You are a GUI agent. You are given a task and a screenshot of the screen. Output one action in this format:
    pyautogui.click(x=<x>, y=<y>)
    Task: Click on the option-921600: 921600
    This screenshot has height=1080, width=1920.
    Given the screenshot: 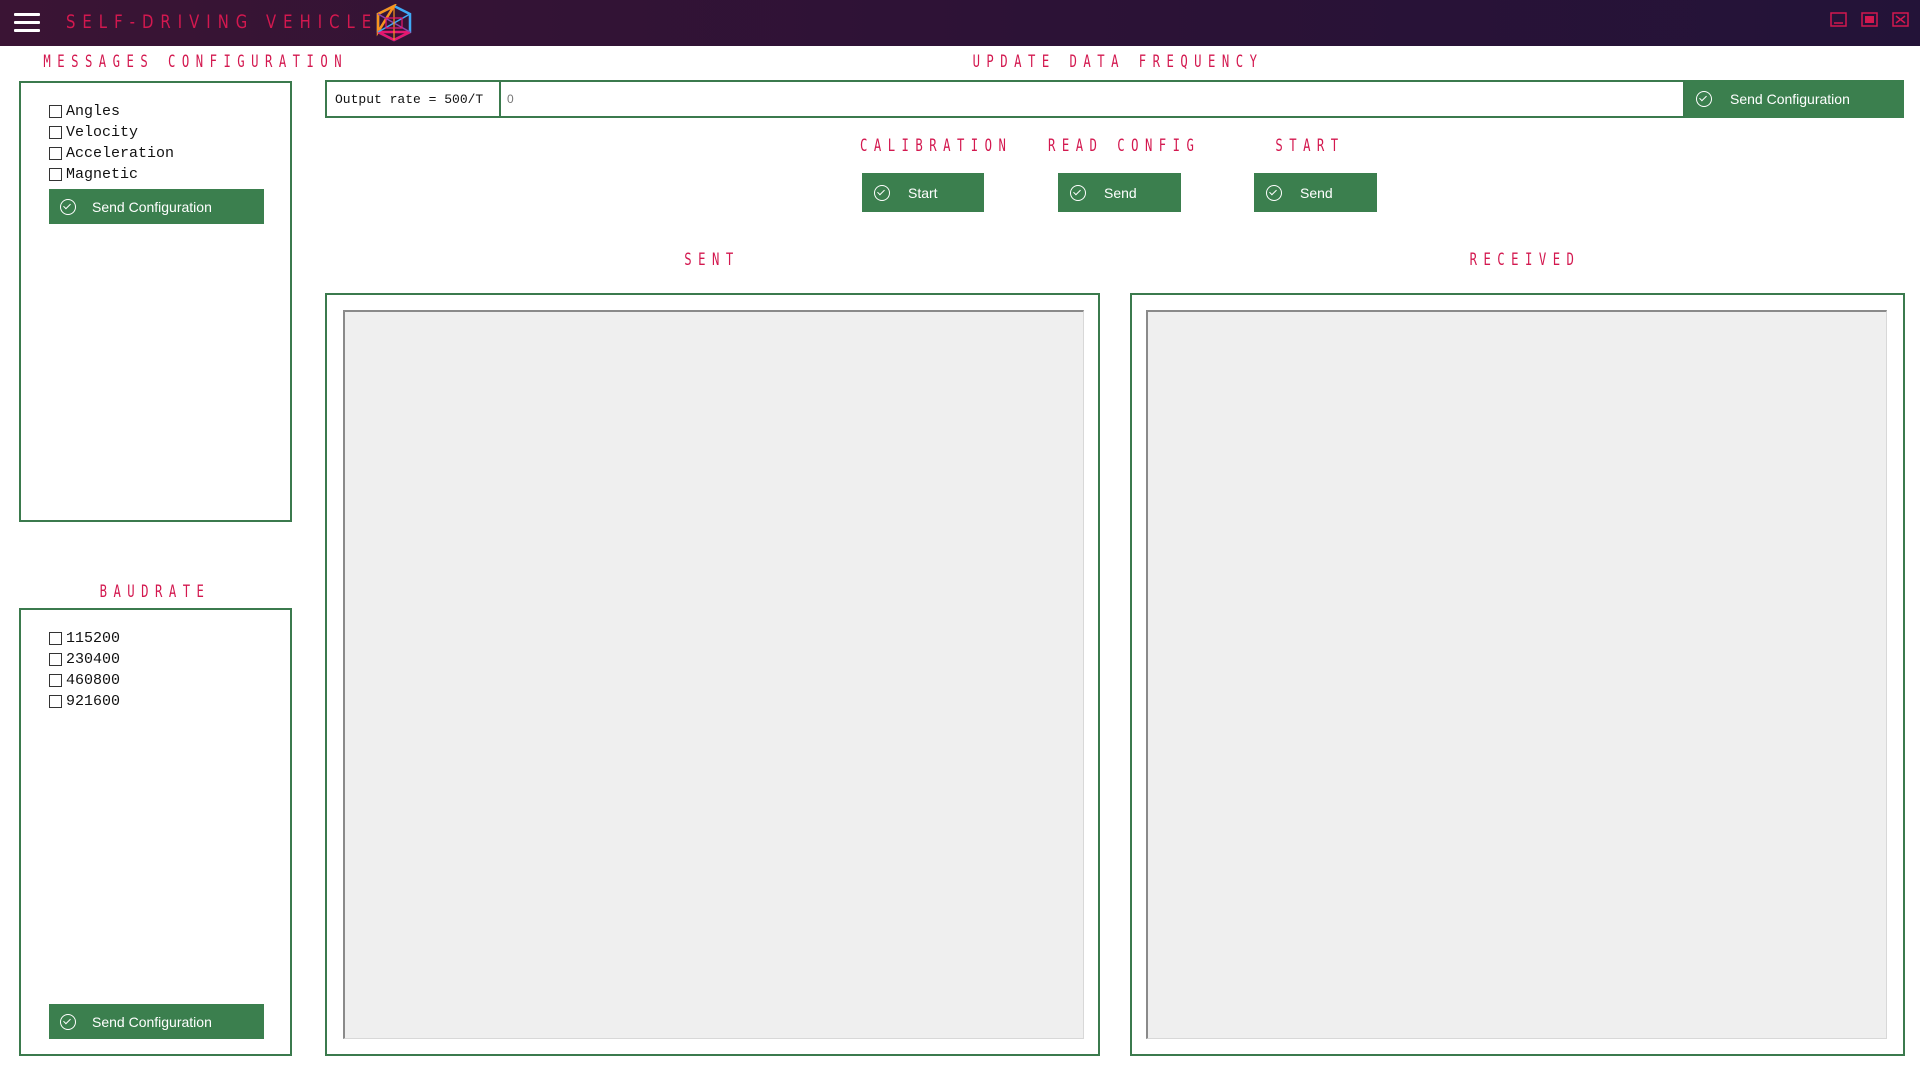 What is the action you would take?
    pyautogui.click(x=84, y=701)
    